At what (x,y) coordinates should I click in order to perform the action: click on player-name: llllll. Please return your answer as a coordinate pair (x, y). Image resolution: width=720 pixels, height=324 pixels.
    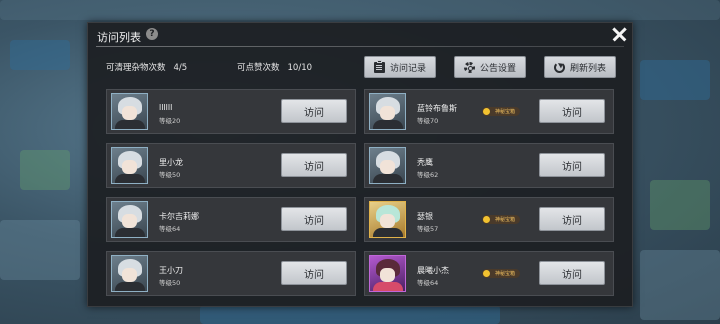
    Looking at the image, I should click on (166, 107).